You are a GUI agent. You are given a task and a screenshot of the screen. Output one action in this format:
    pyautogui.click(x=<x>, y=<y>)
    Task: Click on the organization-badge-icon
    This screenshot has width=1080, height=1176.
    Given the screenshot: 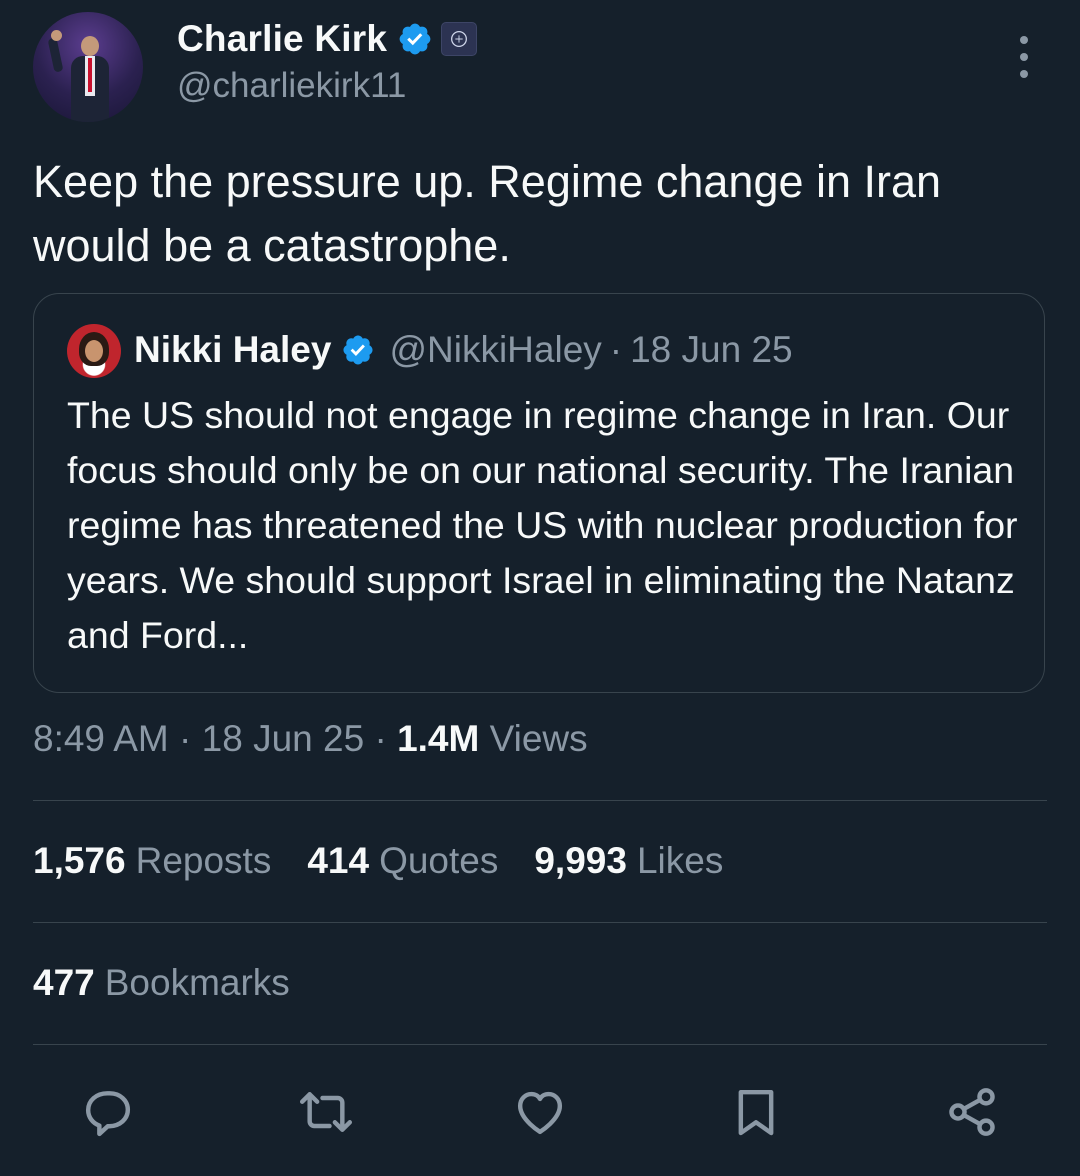 What is the action you would take?
    pyautogui.click(x=459, y=39)
    